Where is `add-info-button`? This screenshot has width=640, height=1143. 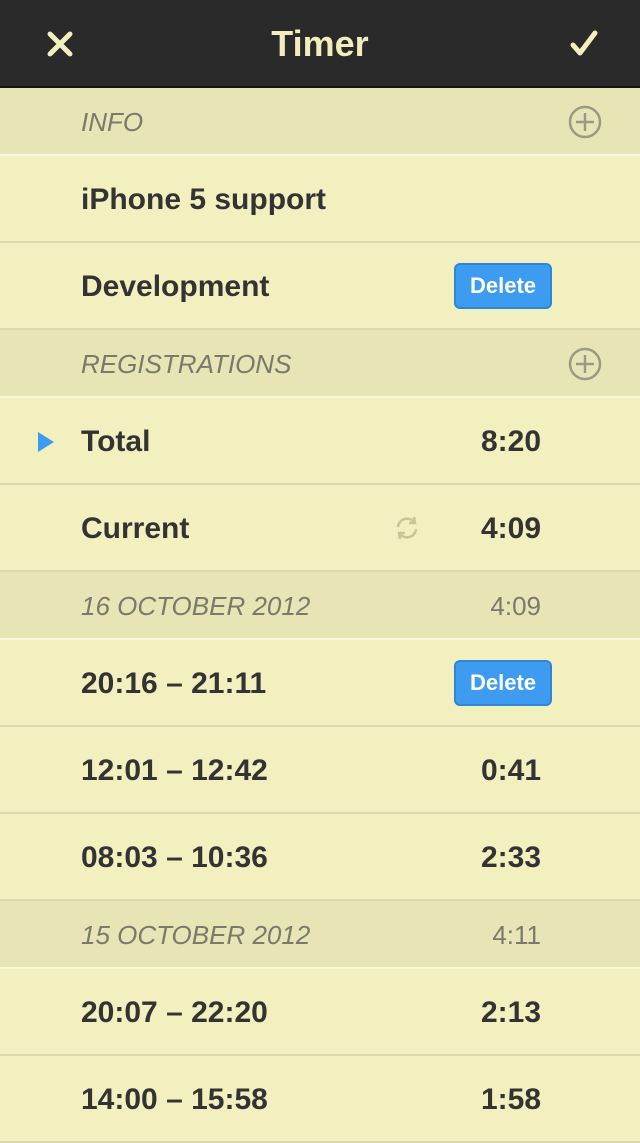
add-info-button is located at coordinates (585, 122).